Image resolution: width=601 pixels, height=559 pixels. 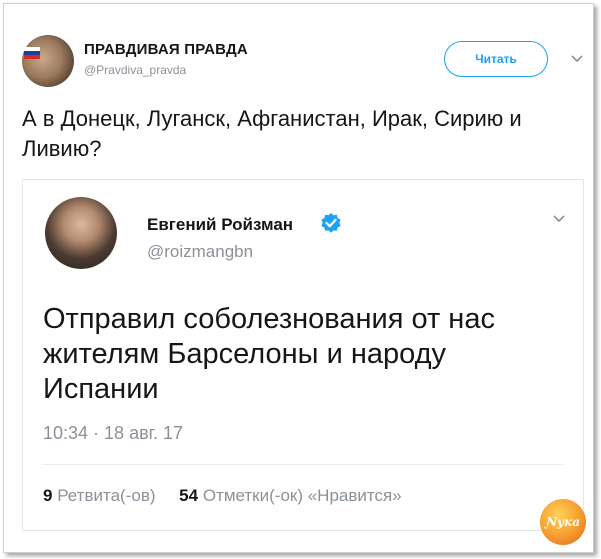 What do you see at coordinates (331, 223) in the screenshot?
I see `verified-badge-icon` at bounding box center [331, 223].